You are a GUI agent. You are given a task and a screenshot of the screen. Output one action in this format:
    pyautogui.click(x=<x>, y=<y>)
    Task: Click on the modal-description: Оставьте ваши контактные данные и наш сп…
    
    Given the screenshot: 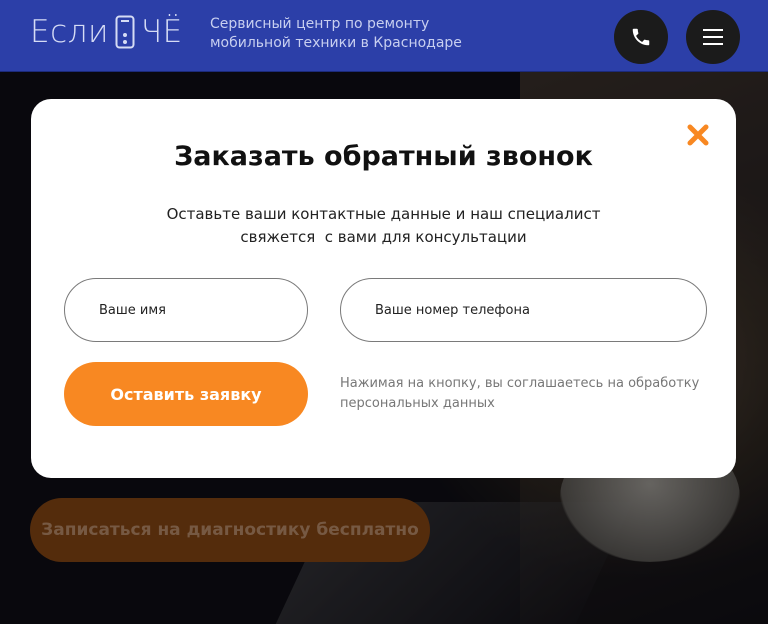 What is the action you would take?
    pyautogui.click(x=383, y=226)
    